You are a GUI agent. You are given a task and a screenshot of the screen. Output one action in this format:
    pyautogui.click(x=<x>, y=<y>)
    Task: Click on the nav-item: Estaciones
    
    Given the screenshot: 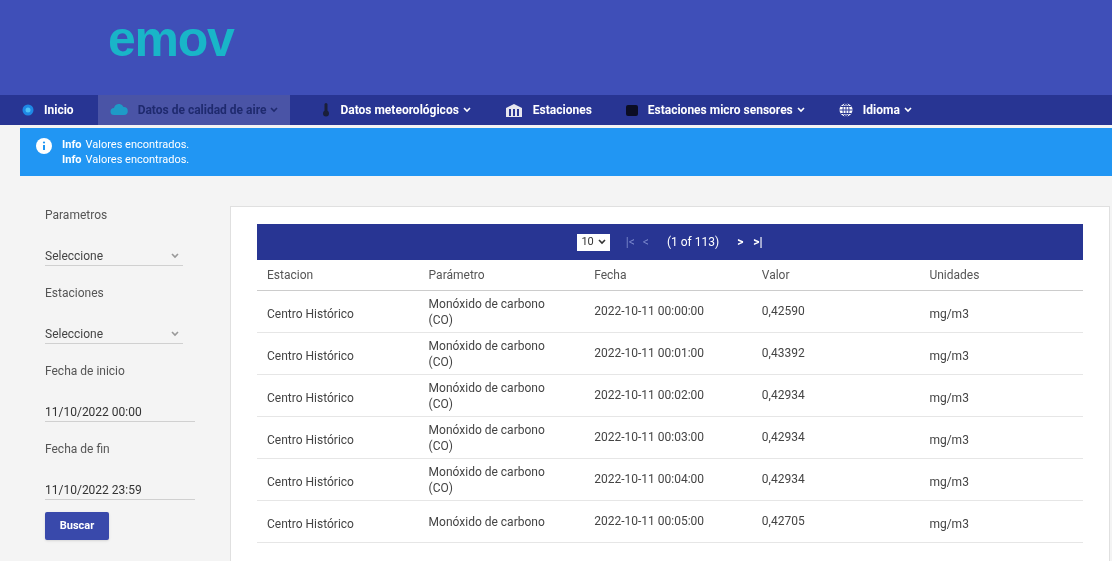 What is the action you would take?
    pyautogui.click(x=548, y=110)
    